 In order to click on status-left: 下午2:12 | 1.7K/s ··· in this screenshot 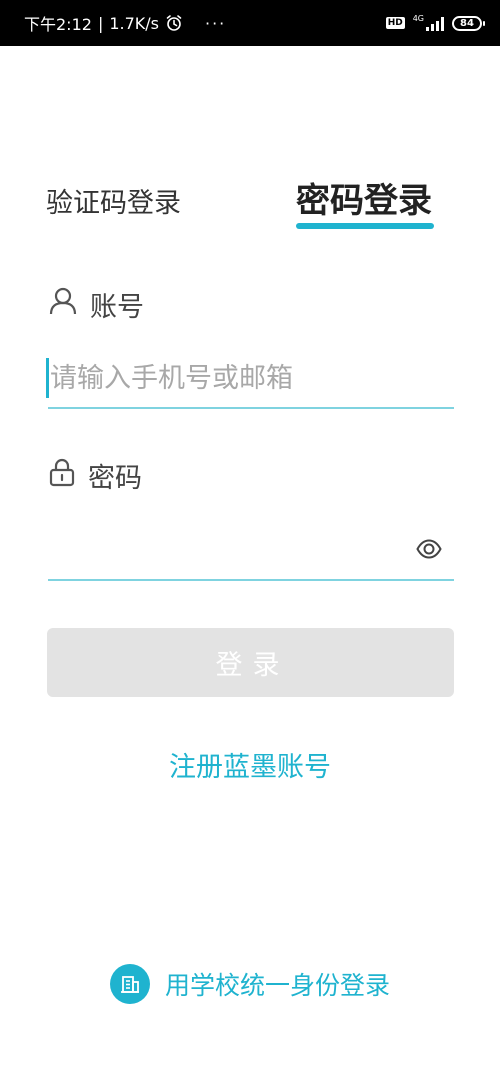, I will do `click(125, 23)`.